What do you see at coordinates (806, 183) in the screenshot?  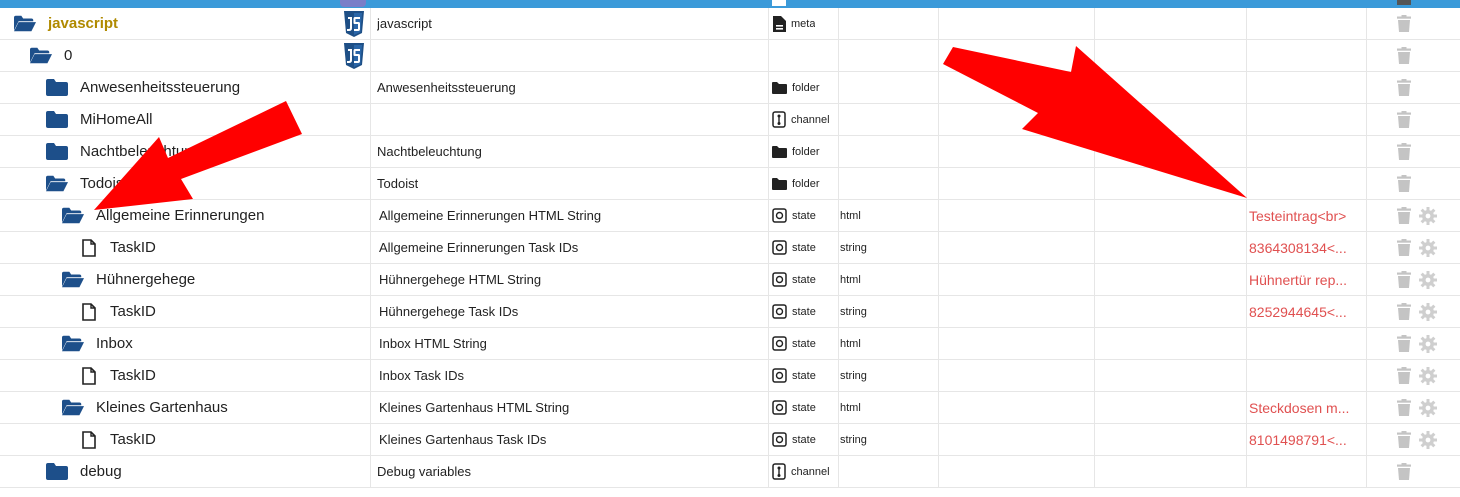 I see `type-label: folder` at bounding box center [806, 183].